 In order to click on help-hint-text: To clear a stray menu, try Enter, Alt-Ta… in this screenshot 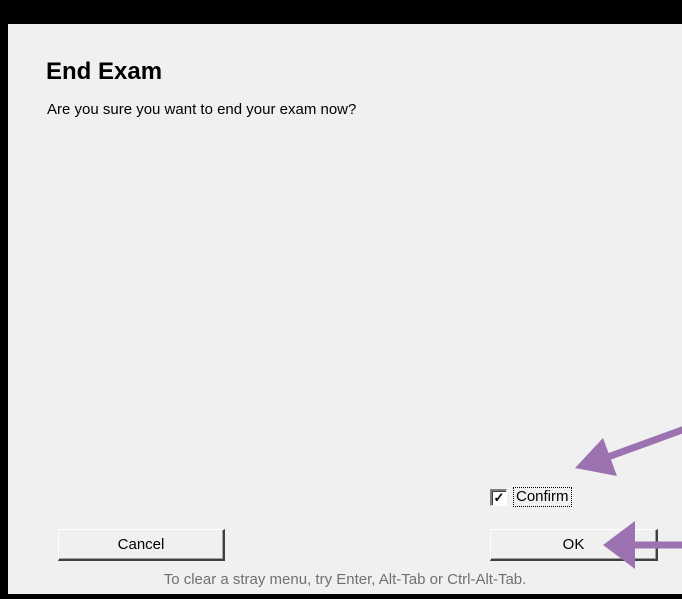, I will do `click(345, 579)`.